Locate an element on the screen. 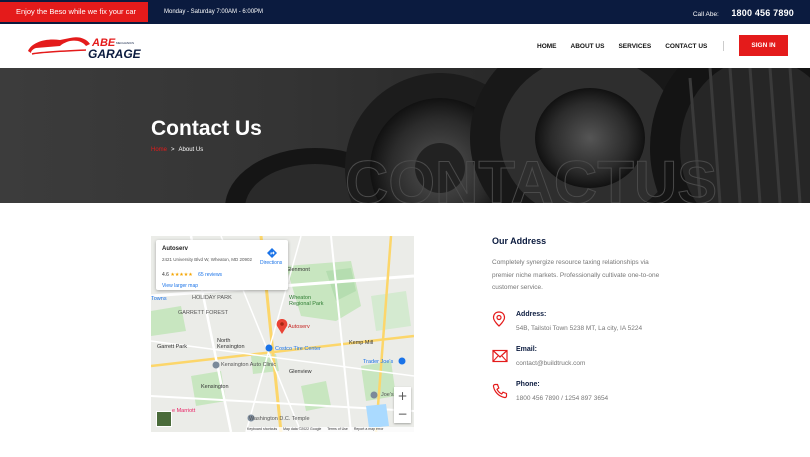 This screenshot has width=810, height=457. main-nav: HOME ABOUT US SERVICES CONTACT US is located at coordinates (631, 46).